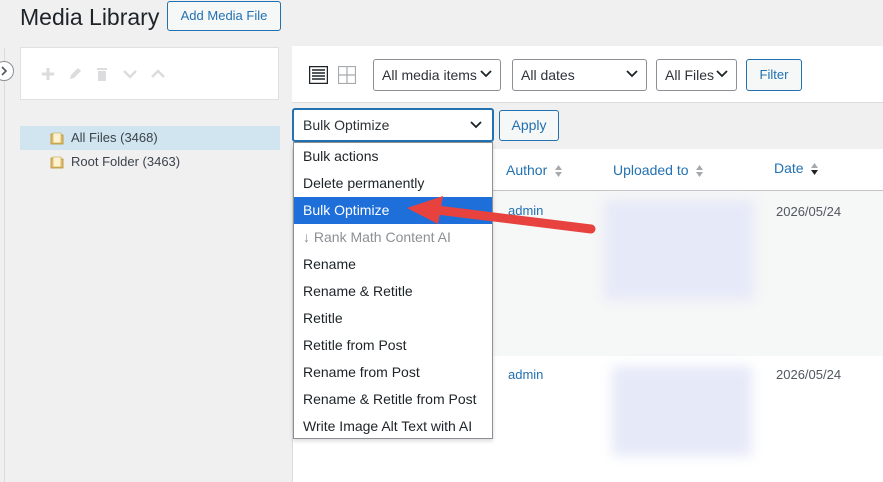 This screenshot has width=883, height=482. I want to click on bulk-actions-select: Bulk Optimize, so click(393, 125).